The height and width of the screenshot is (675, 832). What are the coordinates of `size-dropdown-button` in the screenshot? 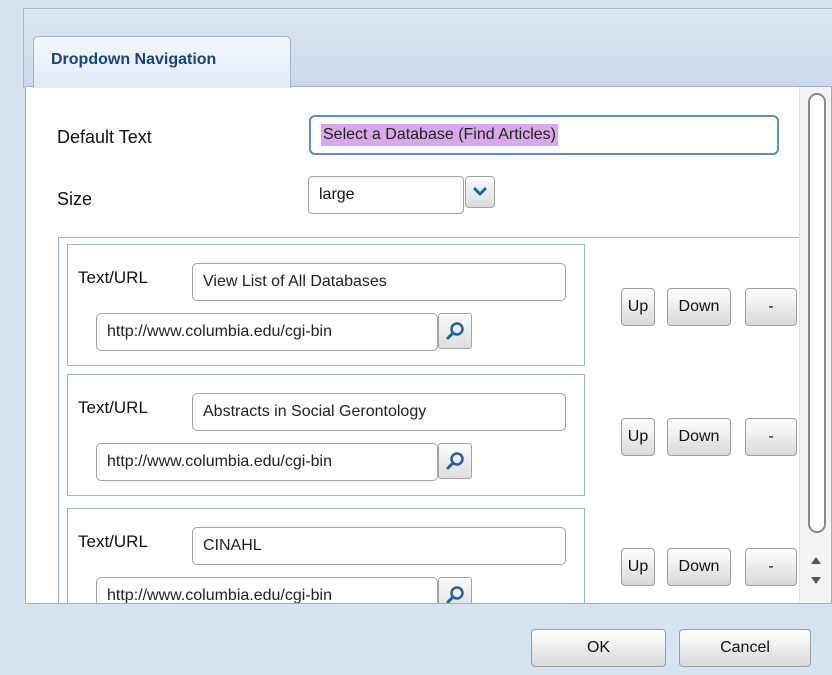 It's located at (480, 192).